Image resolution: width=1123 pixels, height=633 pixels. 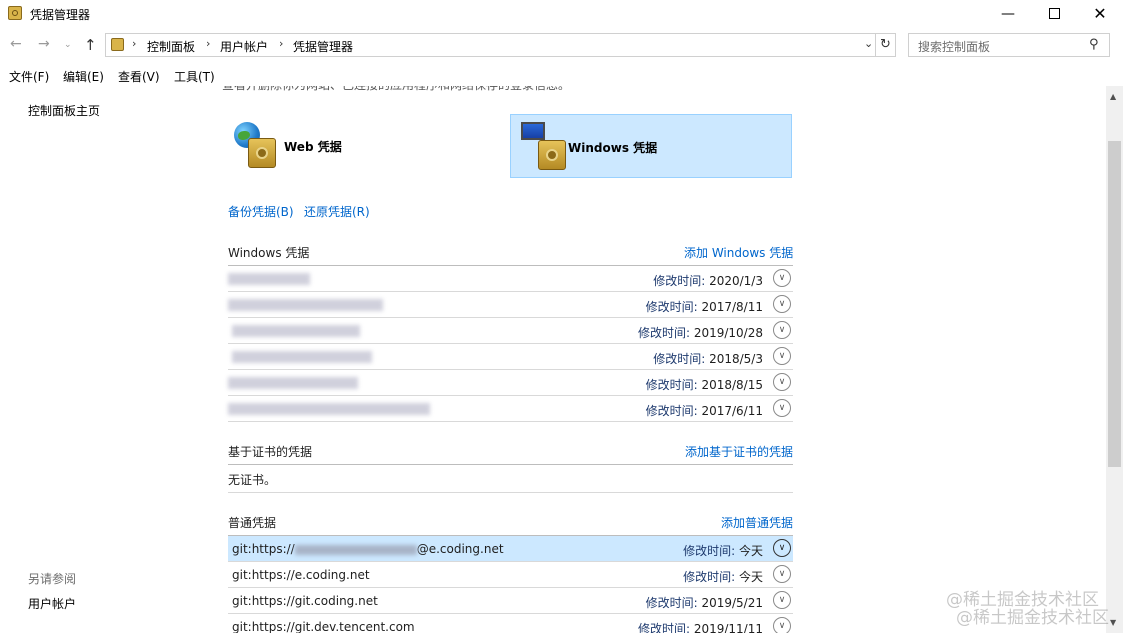 I want to click on chevron-down-icon: ⌄, so click(x=868, y=43).